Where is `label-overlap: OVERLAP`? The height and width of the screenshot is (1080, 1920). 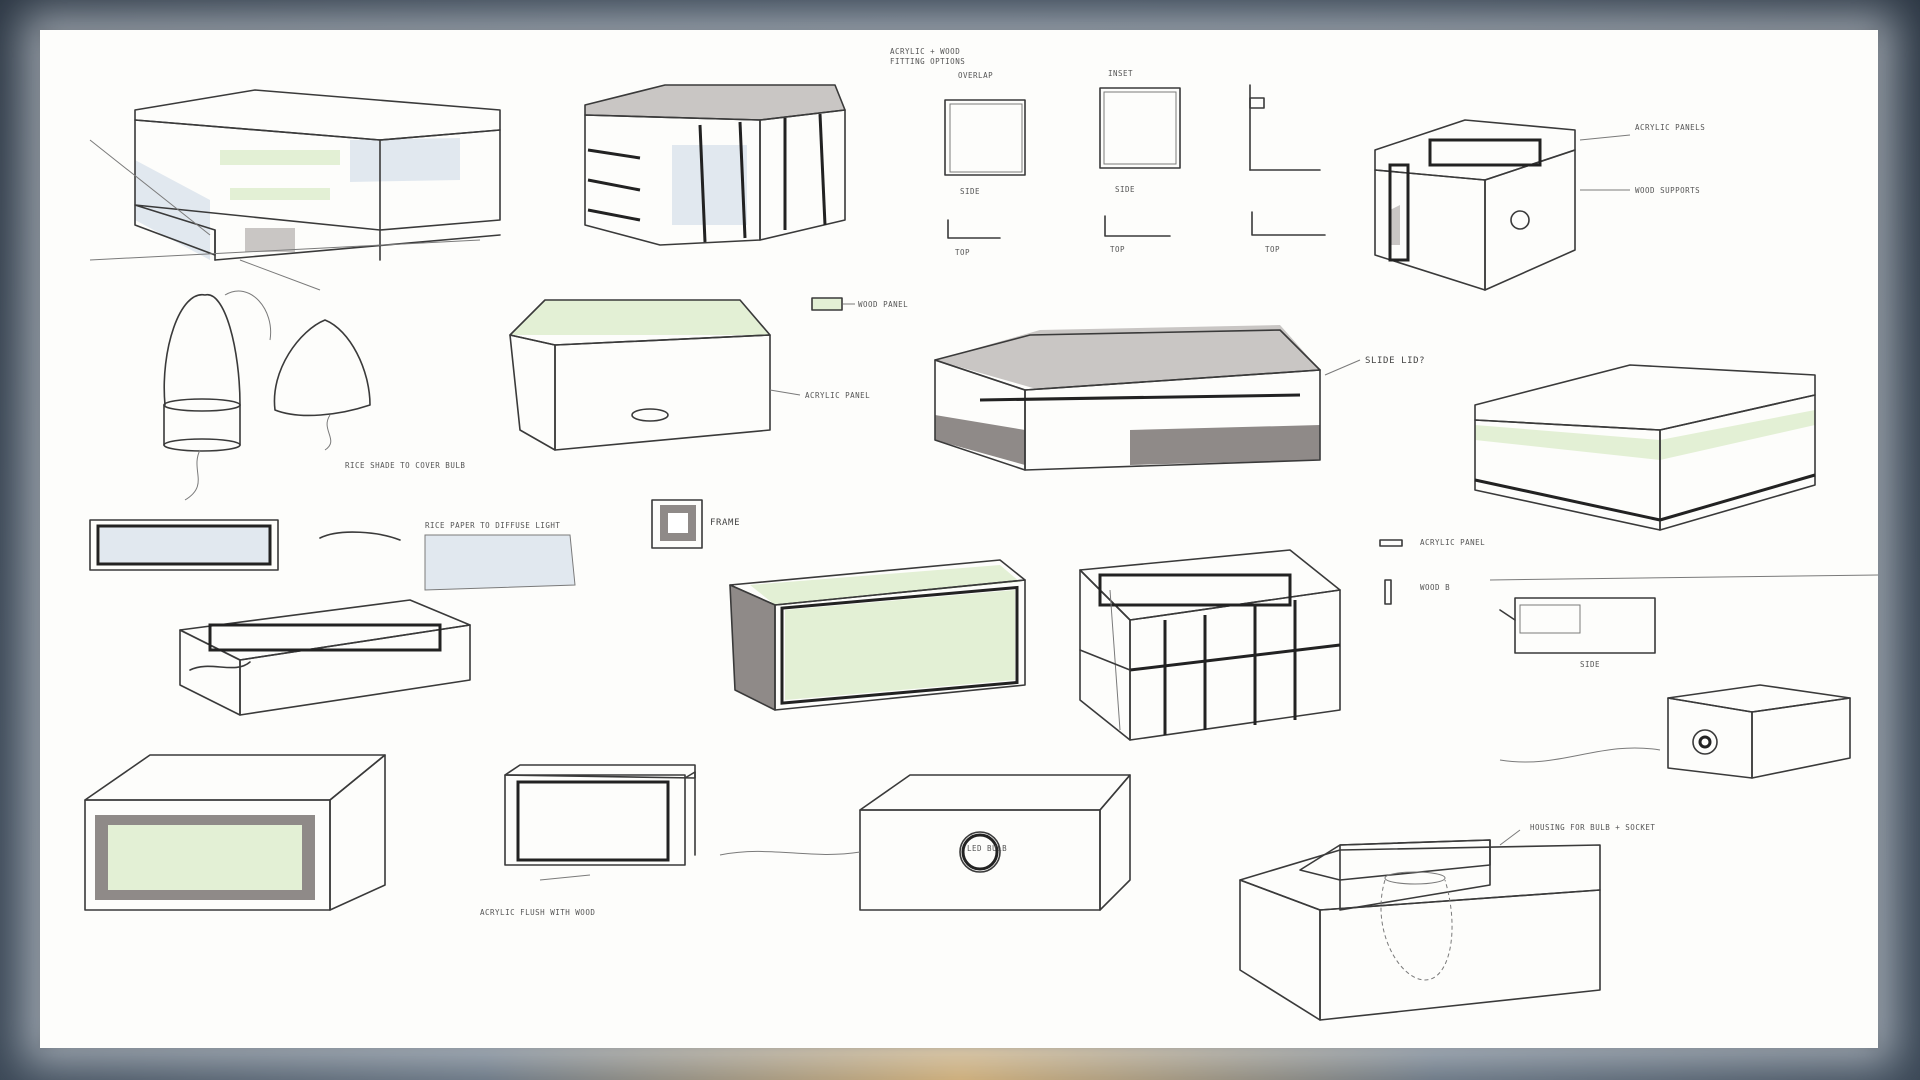 label-overlap: OVERLAP is located at coordinates (975, 75).